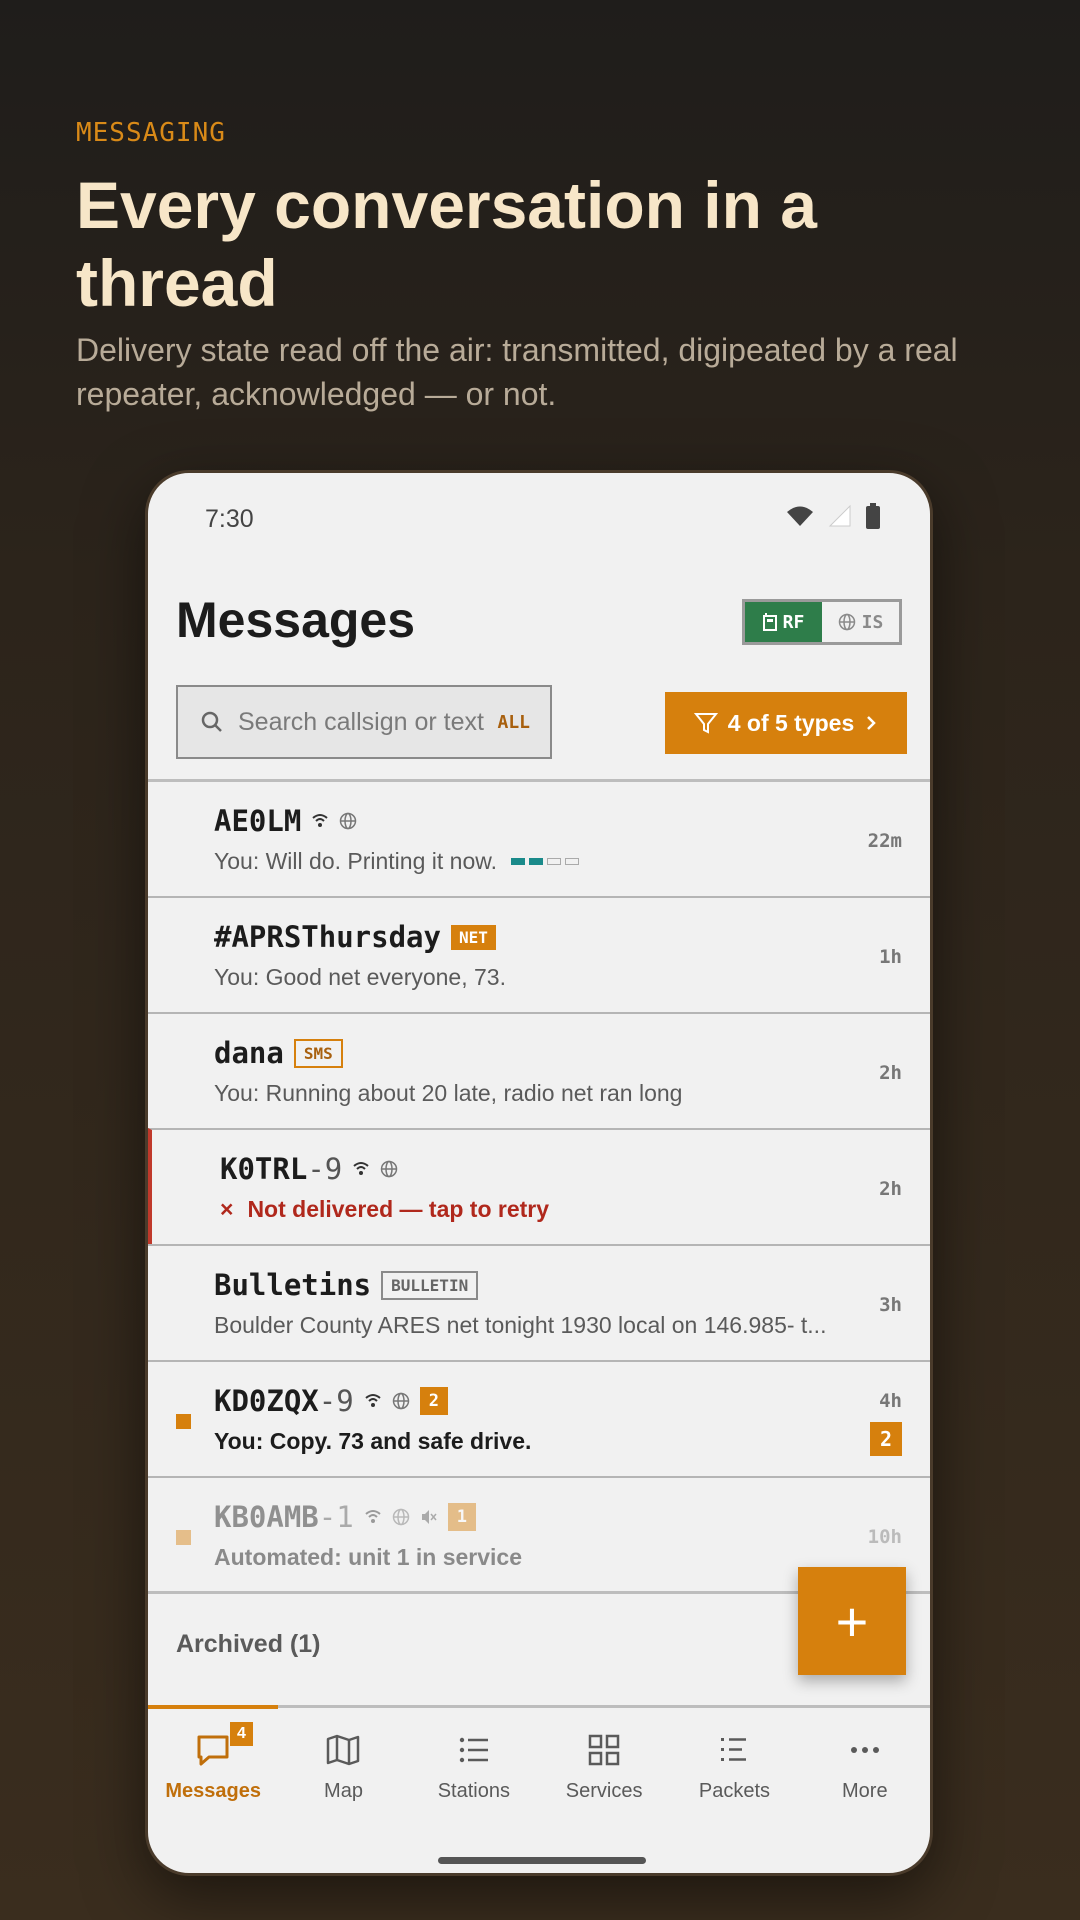 The image size is (1080, 1920). I want to click on wifi-icon, so click(800, 516).